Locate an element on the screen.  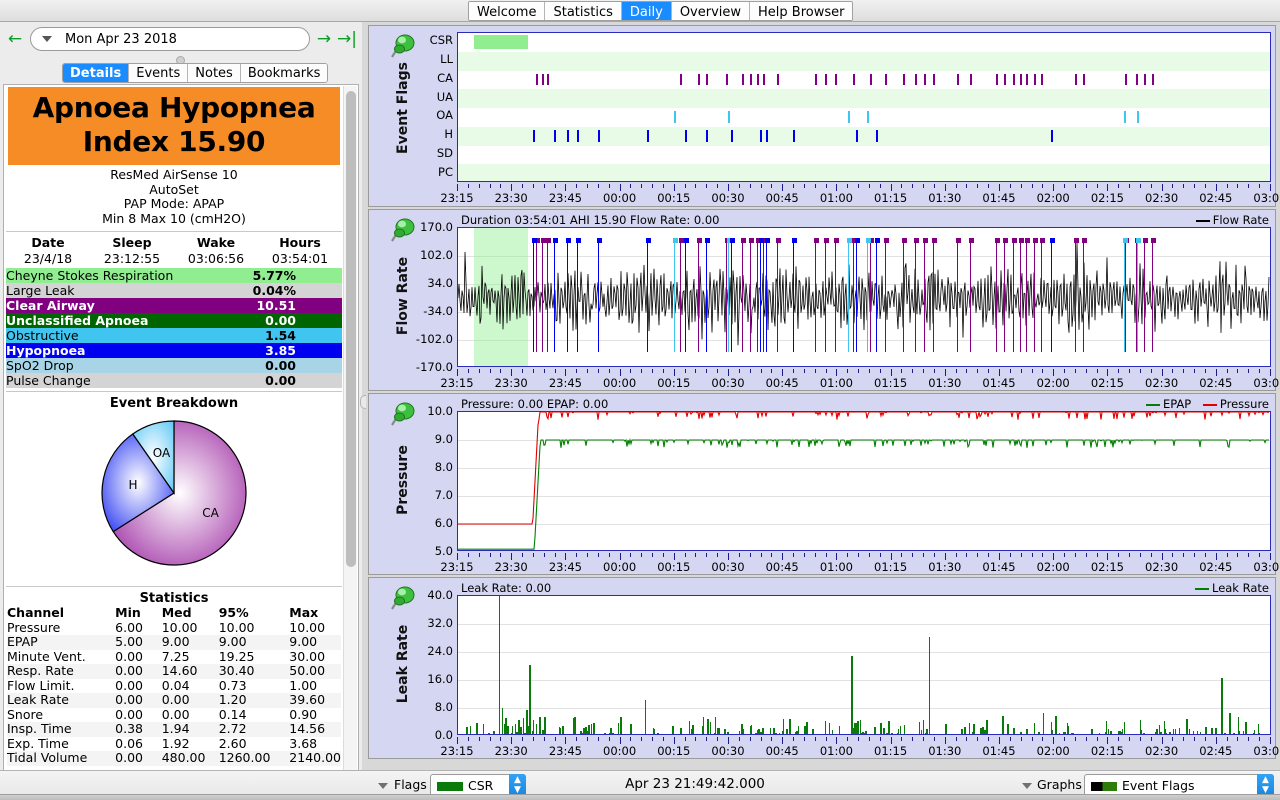
next-day-icon: → is located at coordinates (324, 39).